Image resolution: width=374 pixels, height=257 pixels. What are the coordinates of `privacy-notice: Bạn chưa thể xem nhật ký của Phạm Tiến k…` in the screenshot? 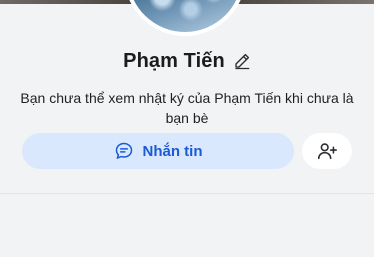 It's located at (187, 108).